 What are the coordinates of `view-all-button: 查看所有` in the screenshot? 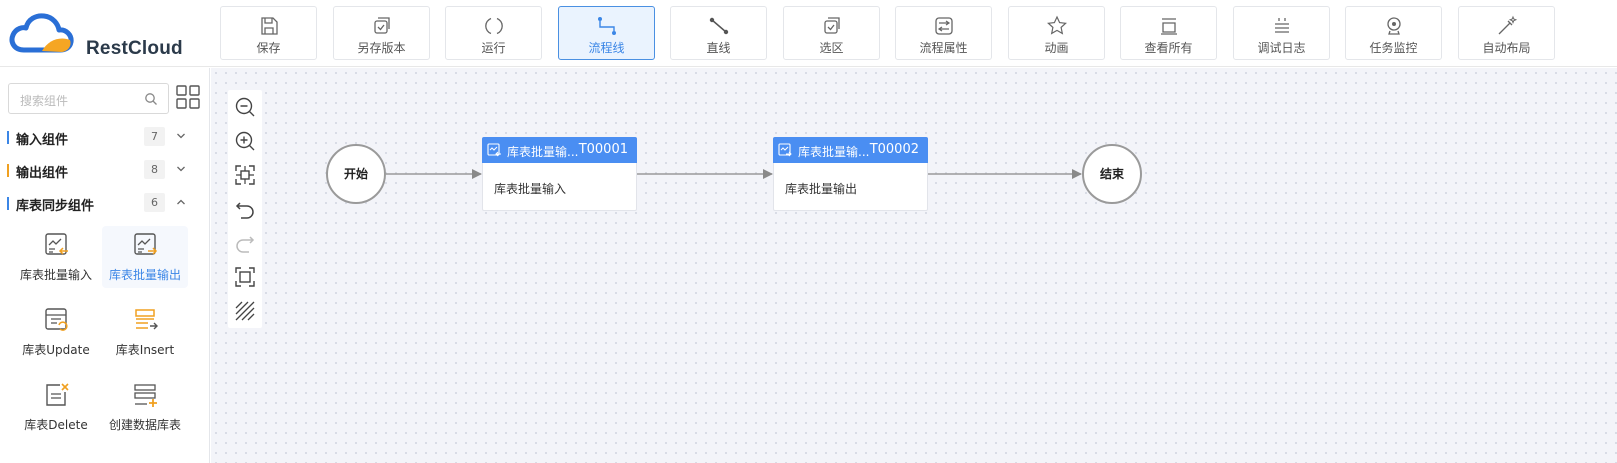 It's located at (1168, 33).